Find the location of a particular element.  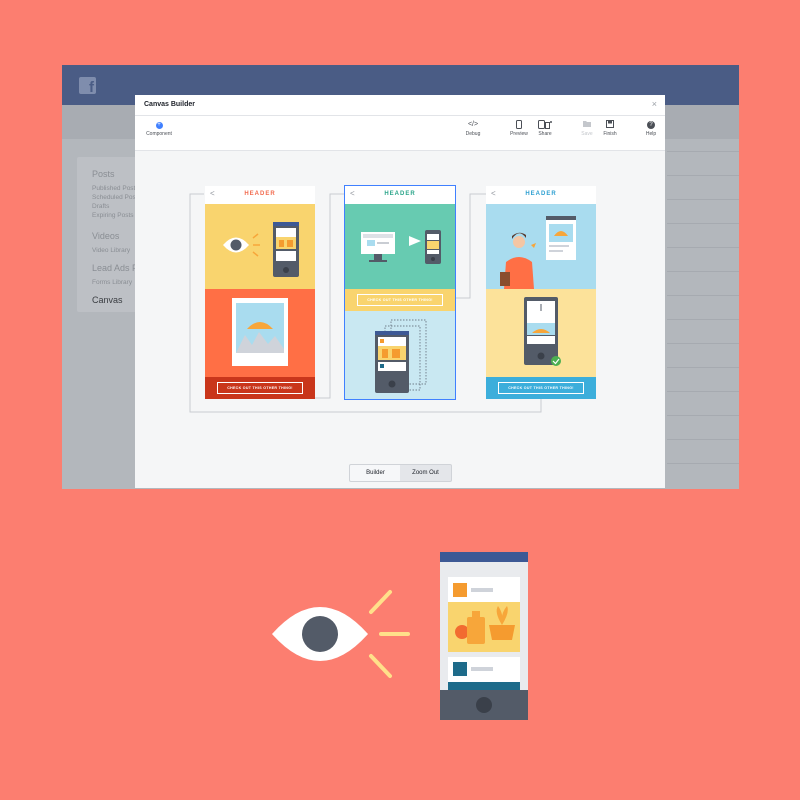

eye-pupil is located at coordinates (320, 634).